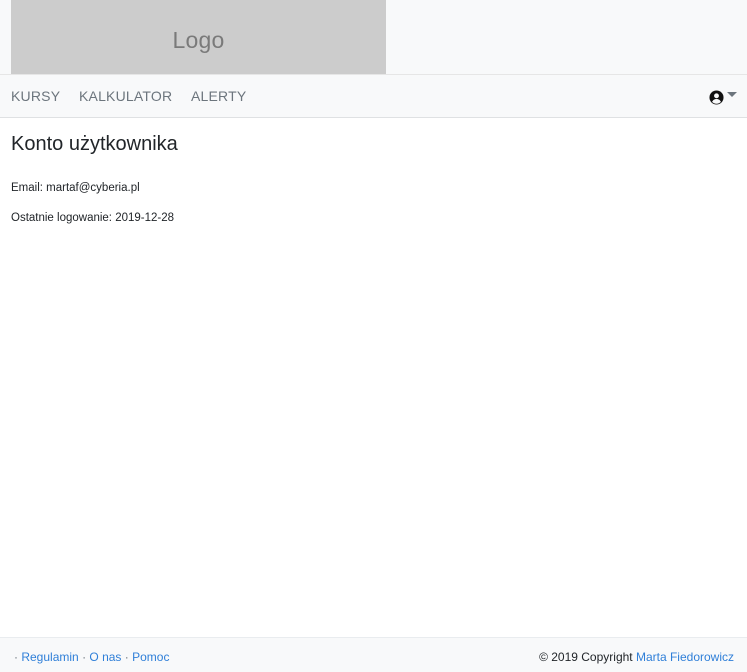 The image size is (747, 672). What do you see at coordinates (373, 96) in the screenshot?
I see `main-navbar: KURSY KALKULATOR ALERTY` at bounding box center [373, 96].